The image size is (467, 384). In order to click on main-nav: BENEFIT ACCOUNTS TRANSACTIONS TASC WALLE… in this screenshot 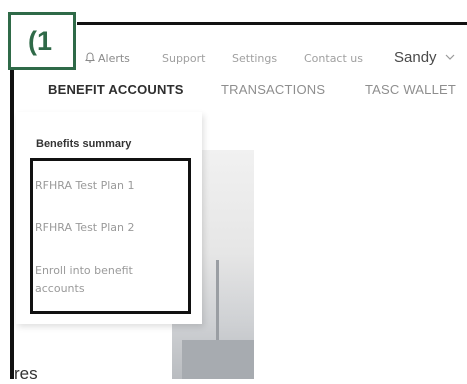, I will do `click(233, 93)`.